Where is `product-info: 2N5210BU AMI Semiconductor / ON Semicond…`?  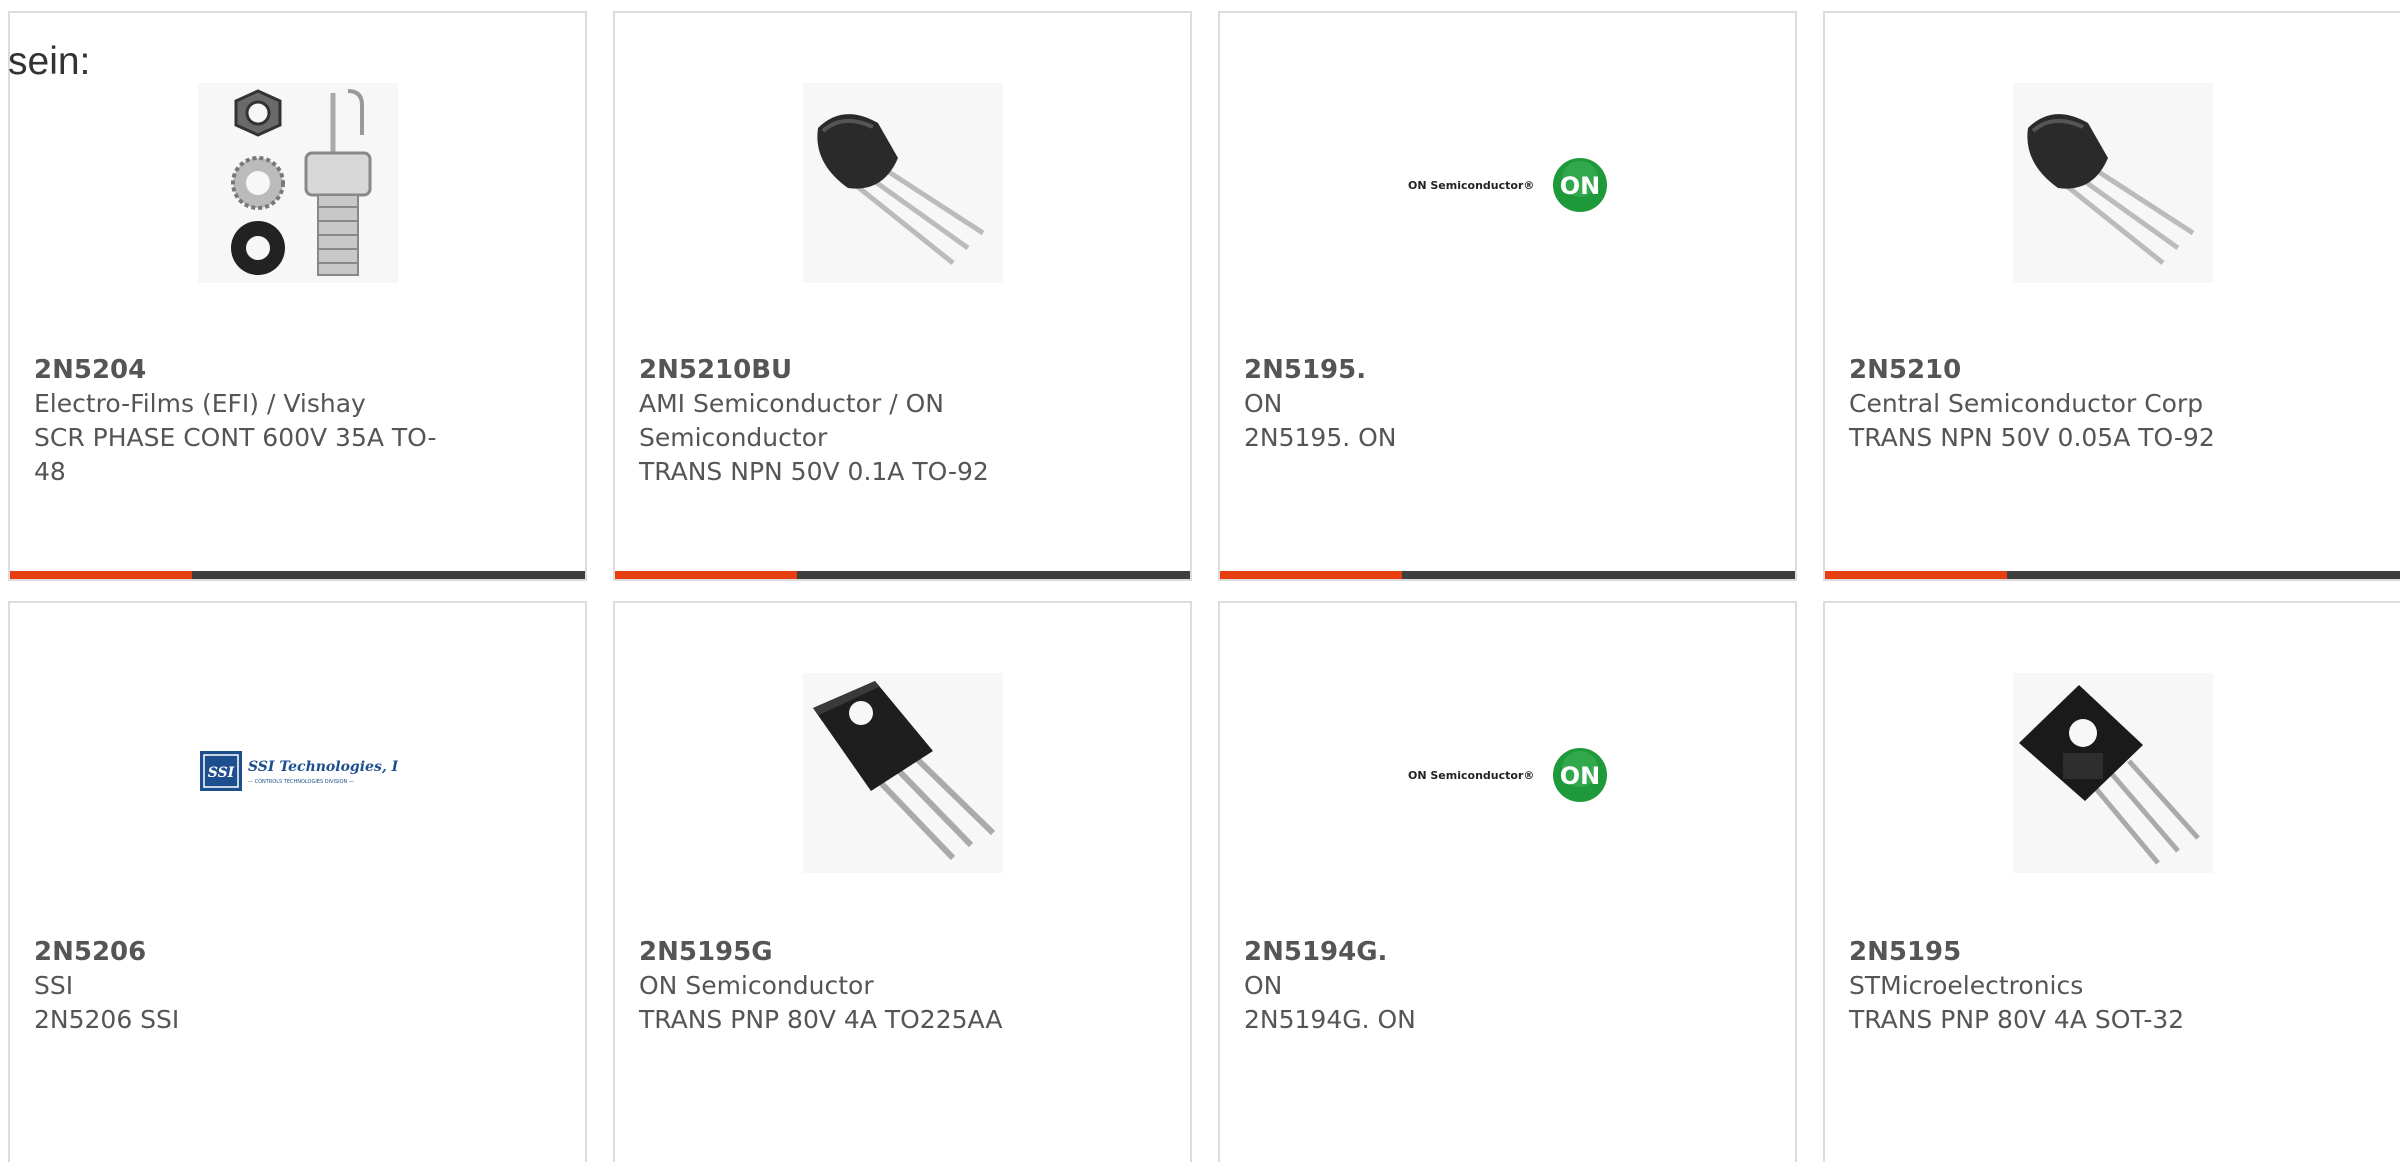 product-info: 2N5210BU AMI Semiconductor / ON Semicond… is located at coordinates (854, 421).